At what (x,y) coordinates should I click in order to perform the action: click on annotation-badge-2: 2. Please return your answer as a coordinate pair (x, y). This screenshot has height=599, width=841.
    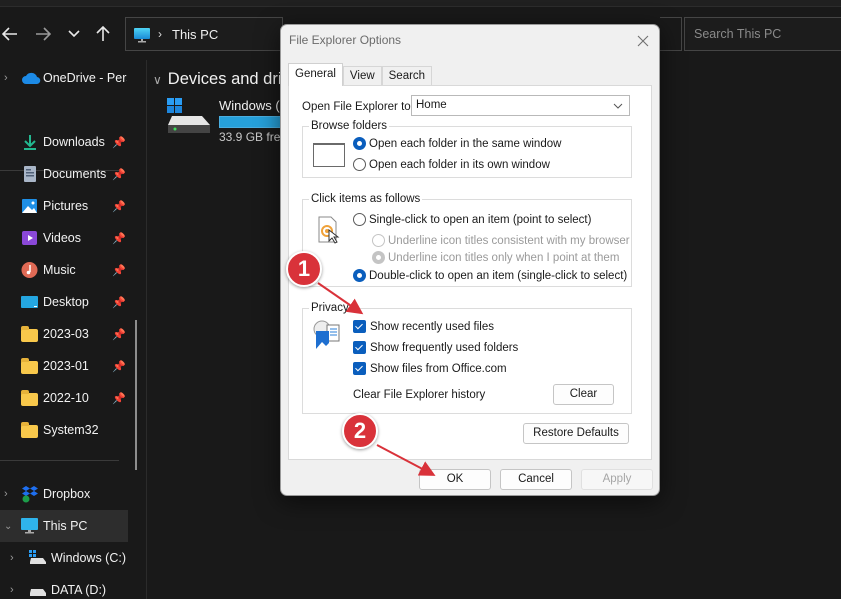
    Looking at the image, I should click on (360, 431).